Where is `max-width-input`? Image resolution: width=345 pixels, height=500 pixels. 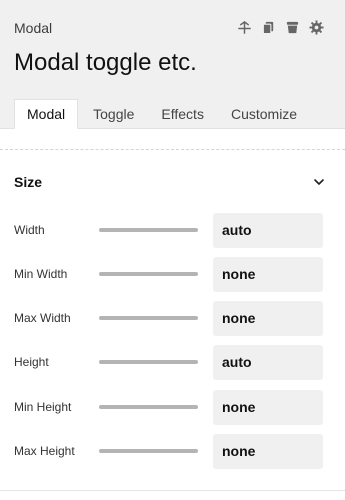
max-width-input is located at coordinates (268, 318).